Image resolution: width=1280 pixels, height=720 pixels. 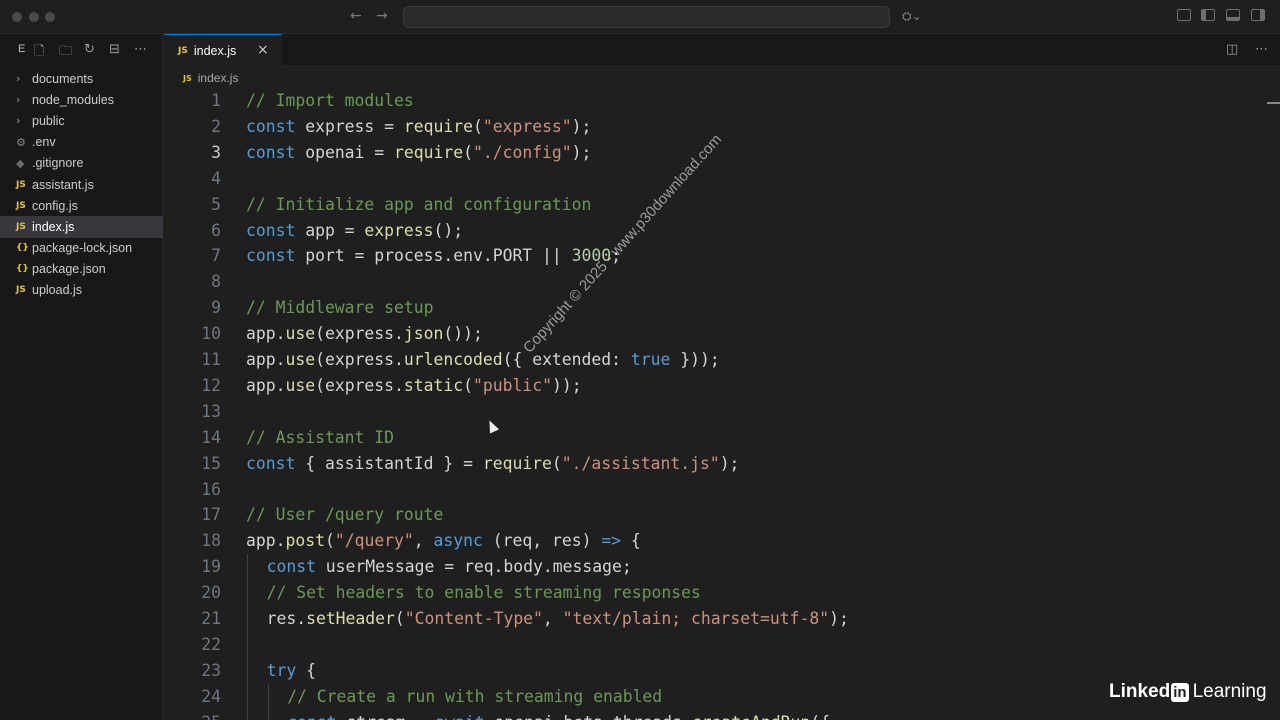 What do you see at coordinates (382, 16) in the screenshot?
I see `arrow-right-icon: →` at bounding box center [382, 16].